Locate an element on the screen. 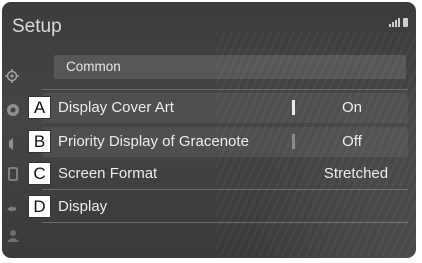 The image size is (422, 263). callout-badge: D is located at coordinates (39, 206).